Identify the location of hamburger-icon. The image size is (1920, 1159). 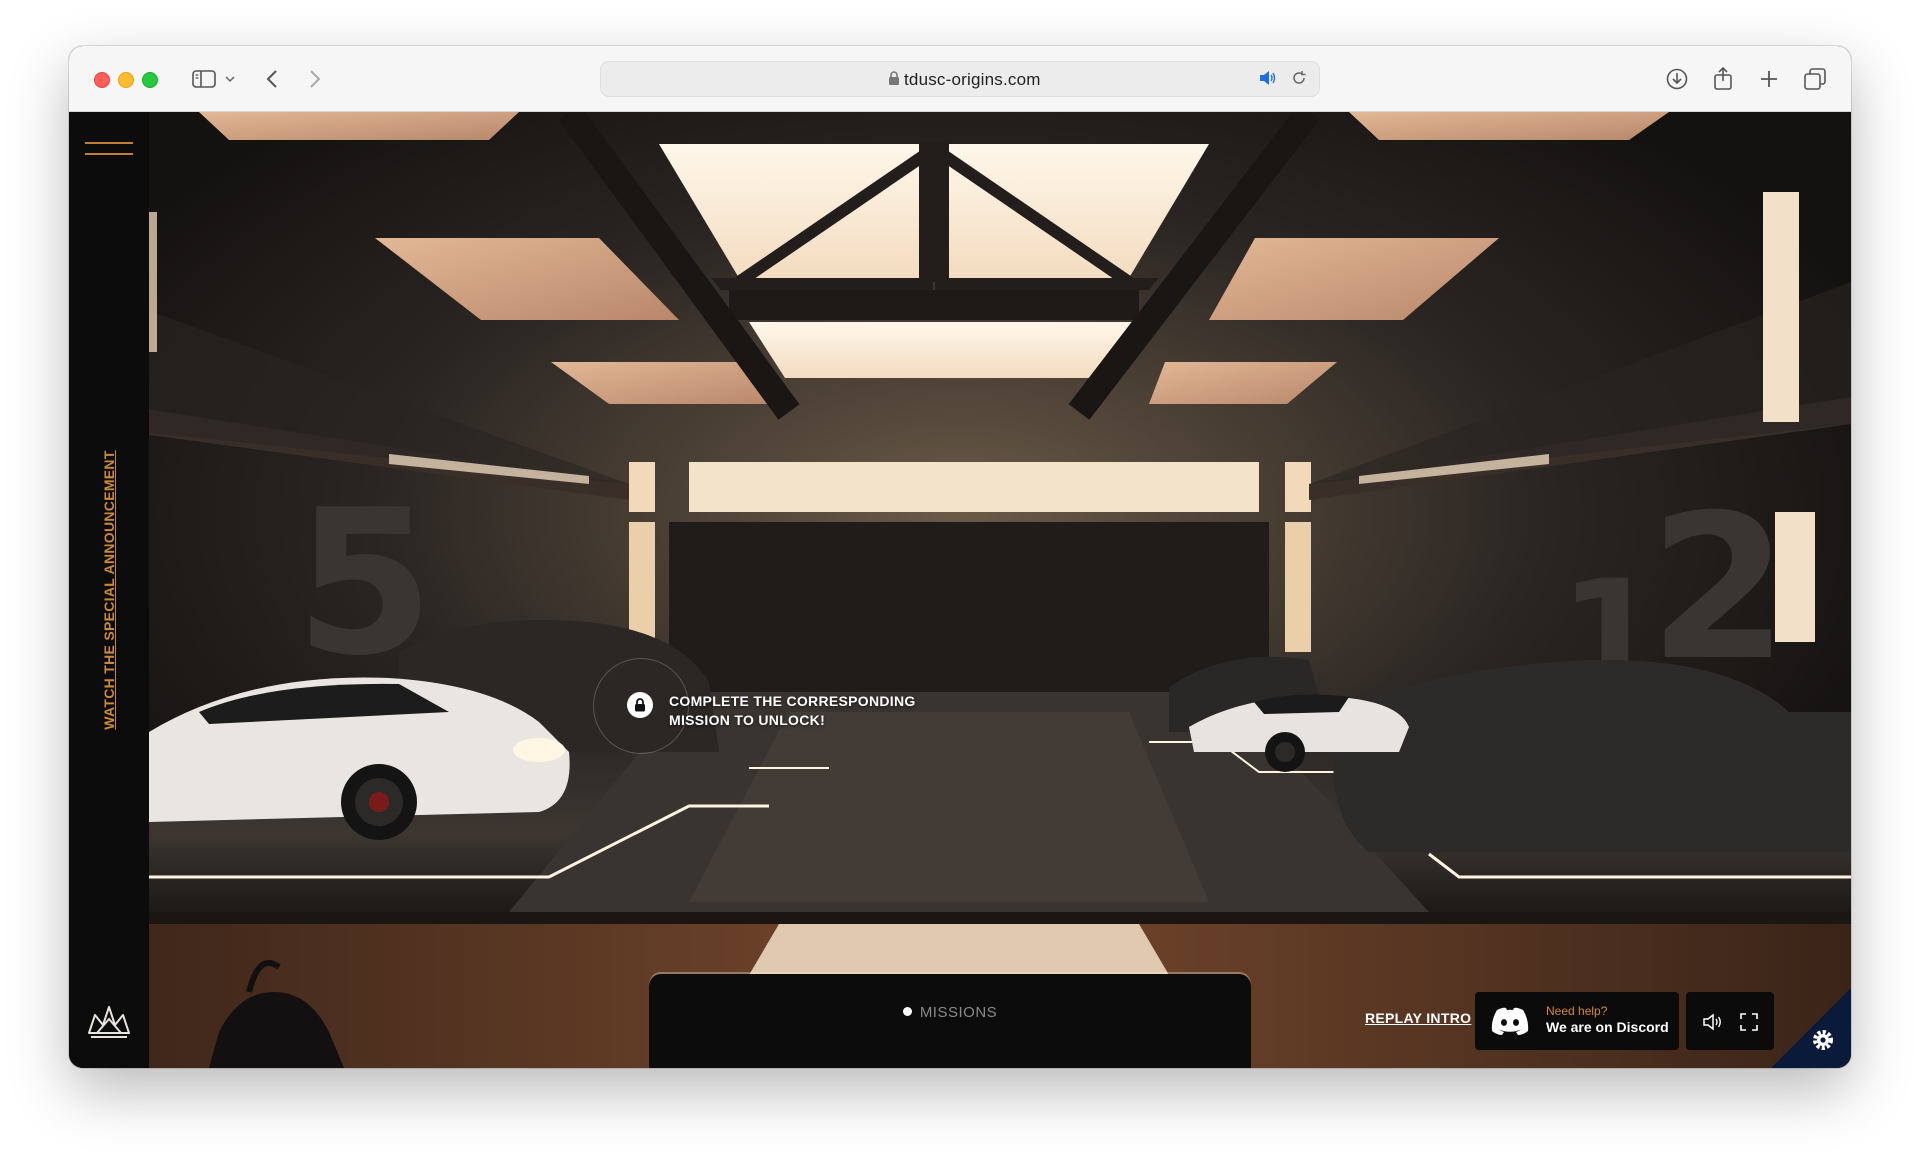
(109, 149).